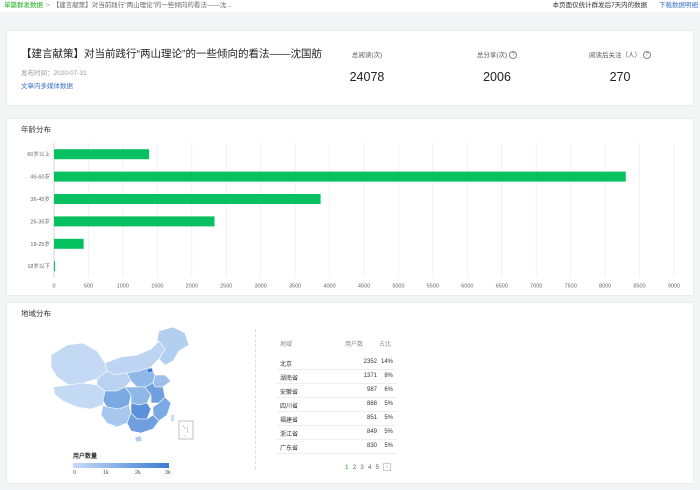  Describe the element at coordinates (341, 366) in the screenshot. I see `table-row: 北京 2352 14%` at that location.